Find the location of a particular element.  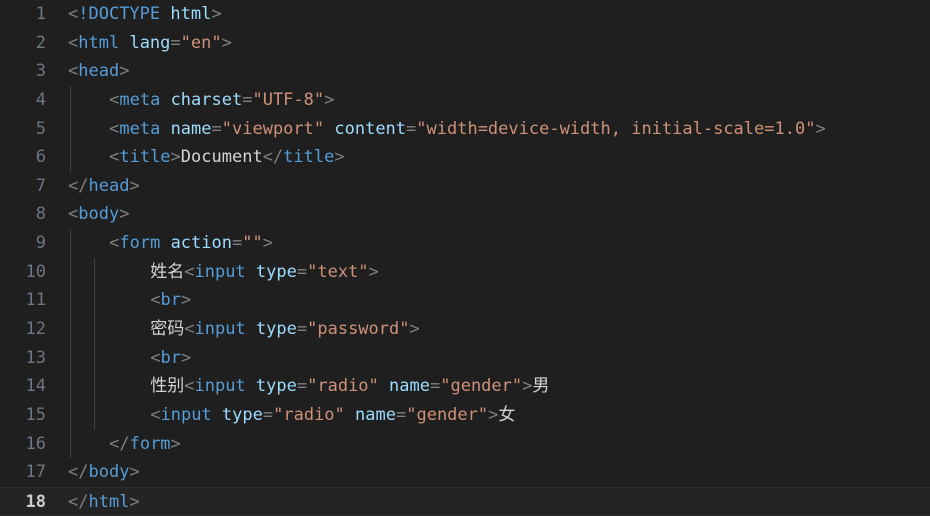

code-line: 8 <body> is located at coordinates (465, 214).